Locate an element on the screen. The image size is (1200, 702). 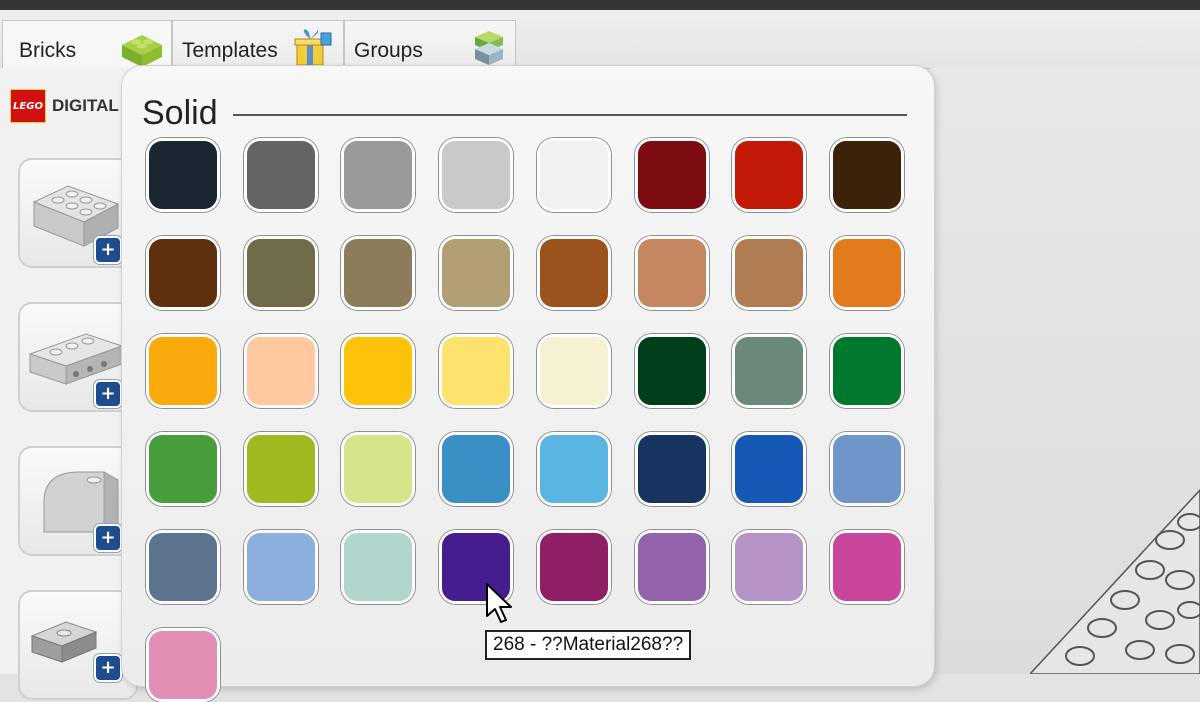
lego-logo: LEGO is located at coordinates (28, 106).